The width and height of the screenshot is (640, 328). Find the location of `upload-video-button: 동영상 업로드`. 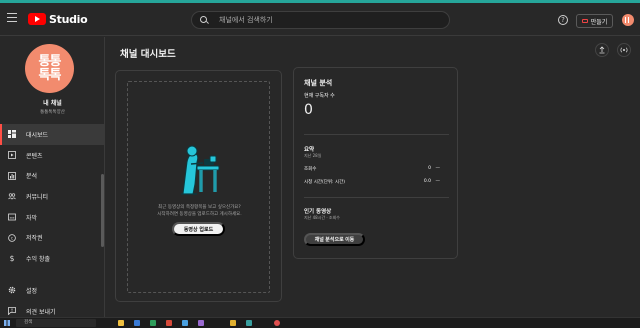

upload-video-button: 동영상 업로드 is located at coordinates (198, 229).